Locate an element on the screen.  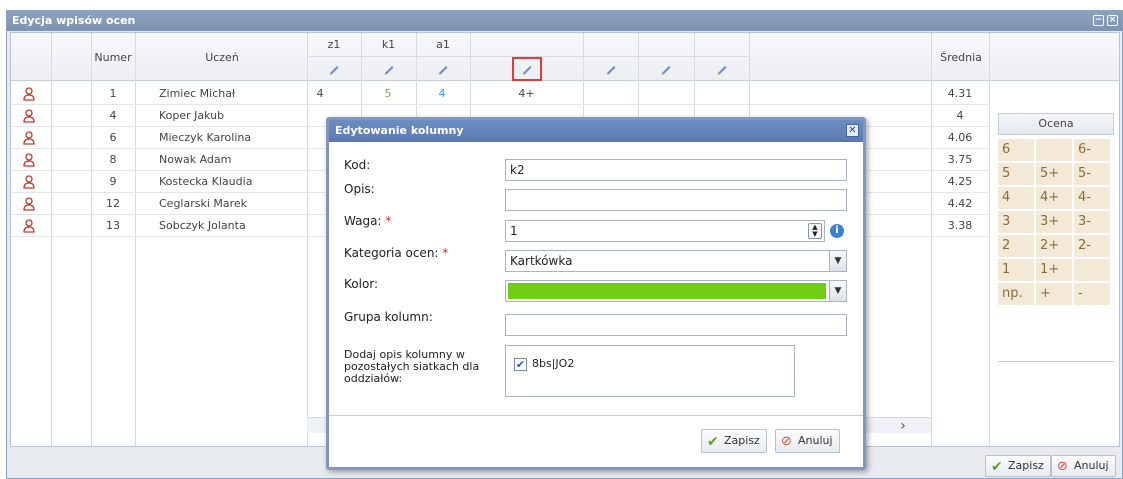
dialog-divider is located at coordinates (596, 415).